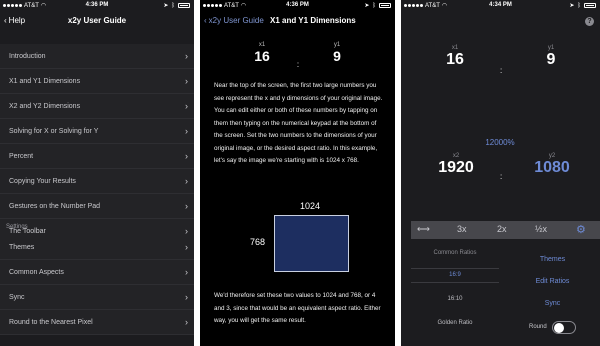  Describe the element at coordinates (311, 243) in the screenshot. I see `example-image-rect` at that location.